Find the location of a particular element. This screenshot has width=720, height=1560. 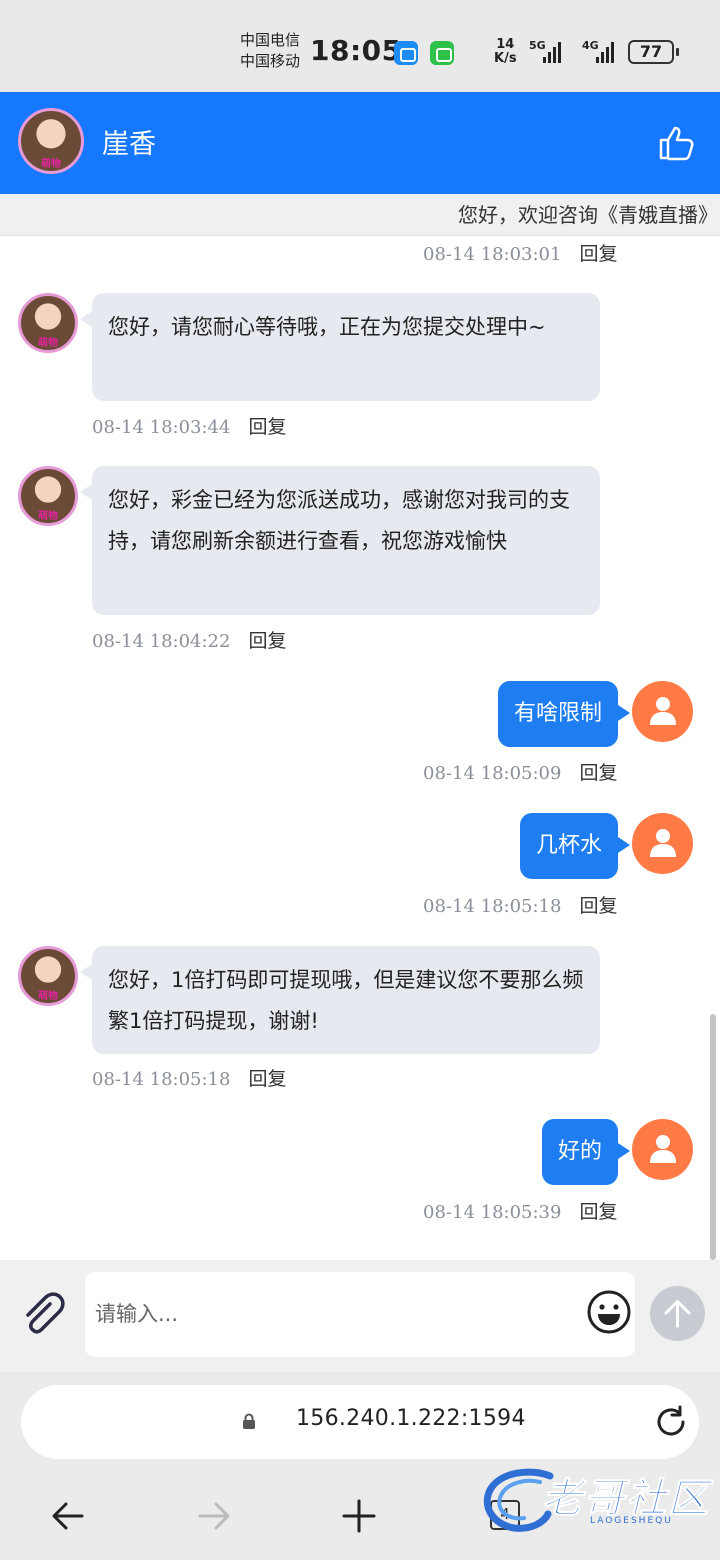

agent-name: 崖香 is located at coordinates (129, 144).